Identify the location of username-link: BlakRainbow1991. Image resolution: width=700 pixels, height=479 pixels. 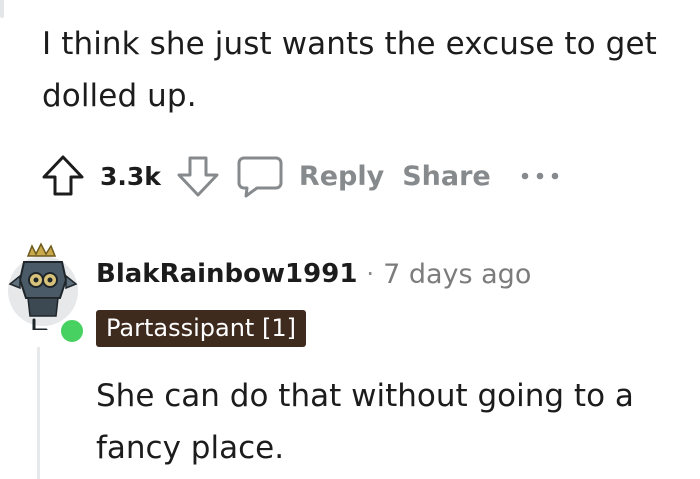
(226, 274).